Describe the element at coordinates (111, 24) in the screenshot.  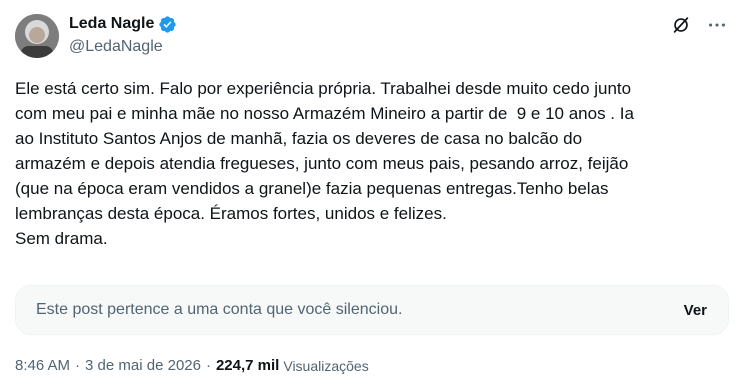
I see `display-name: Leda Nagle` at that location.